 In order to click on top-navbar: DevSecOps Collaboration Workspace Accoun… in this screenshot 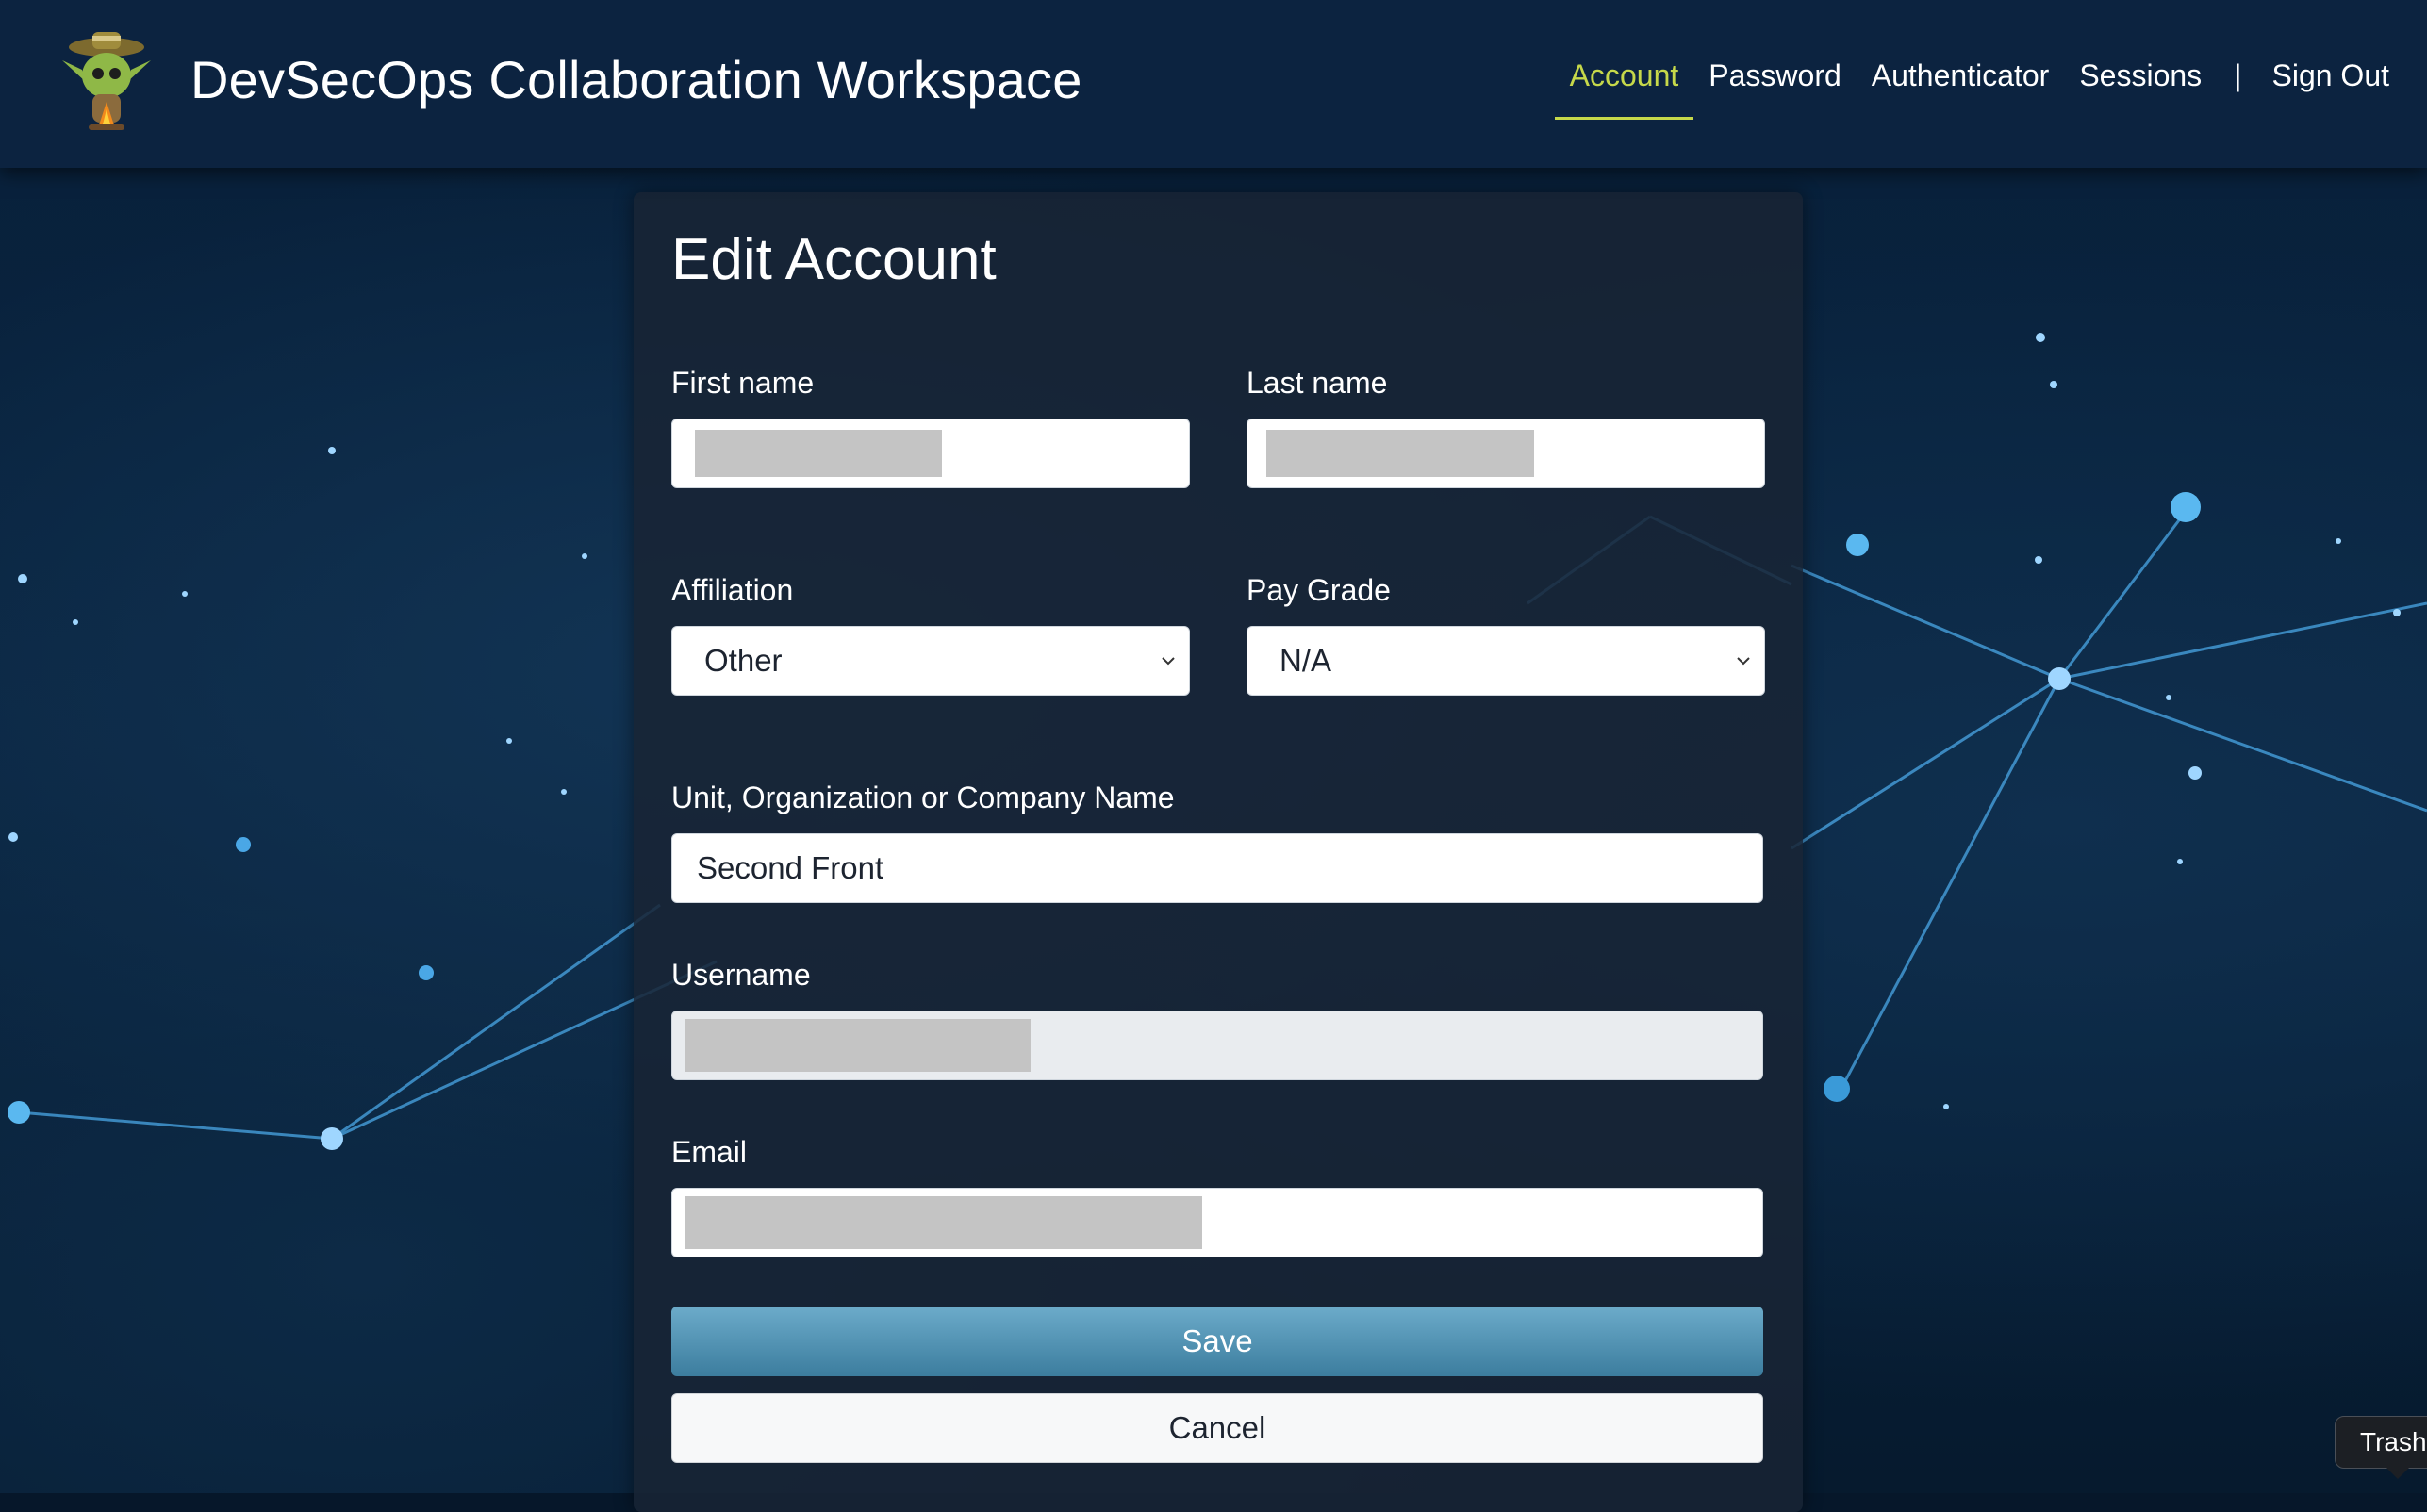, I will do `click(1213, 84)`.